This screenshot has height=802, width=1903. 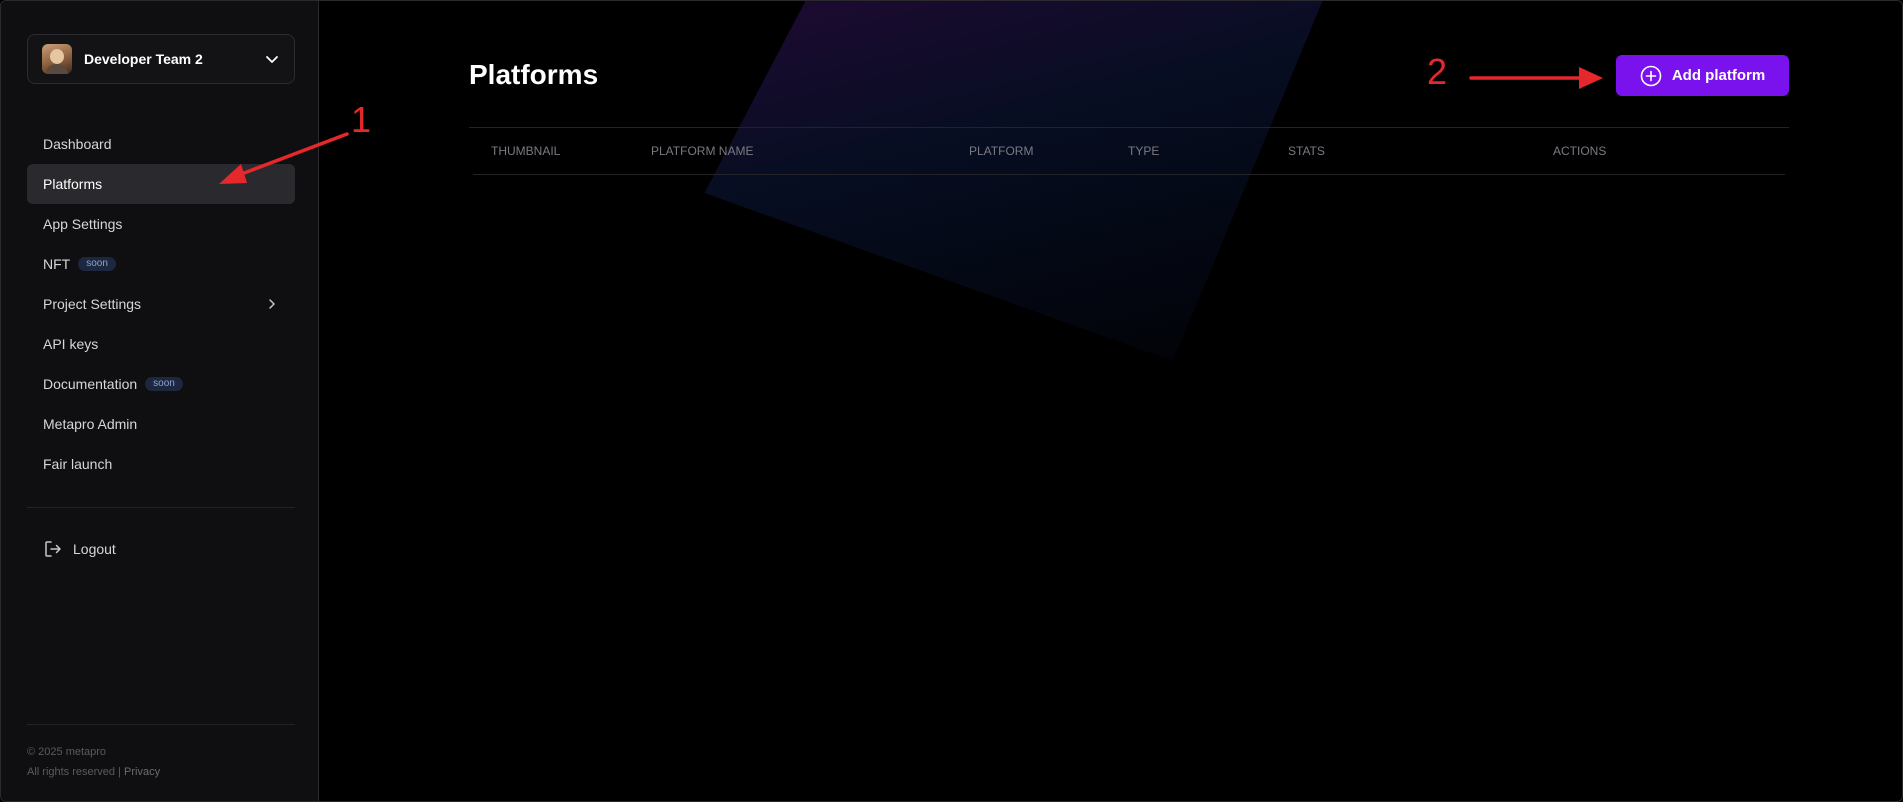 What do you see at coordinates (74, 772) in the screenshot?
I see `rights-text: All rights reserved |` at bounding box center [74, 772].